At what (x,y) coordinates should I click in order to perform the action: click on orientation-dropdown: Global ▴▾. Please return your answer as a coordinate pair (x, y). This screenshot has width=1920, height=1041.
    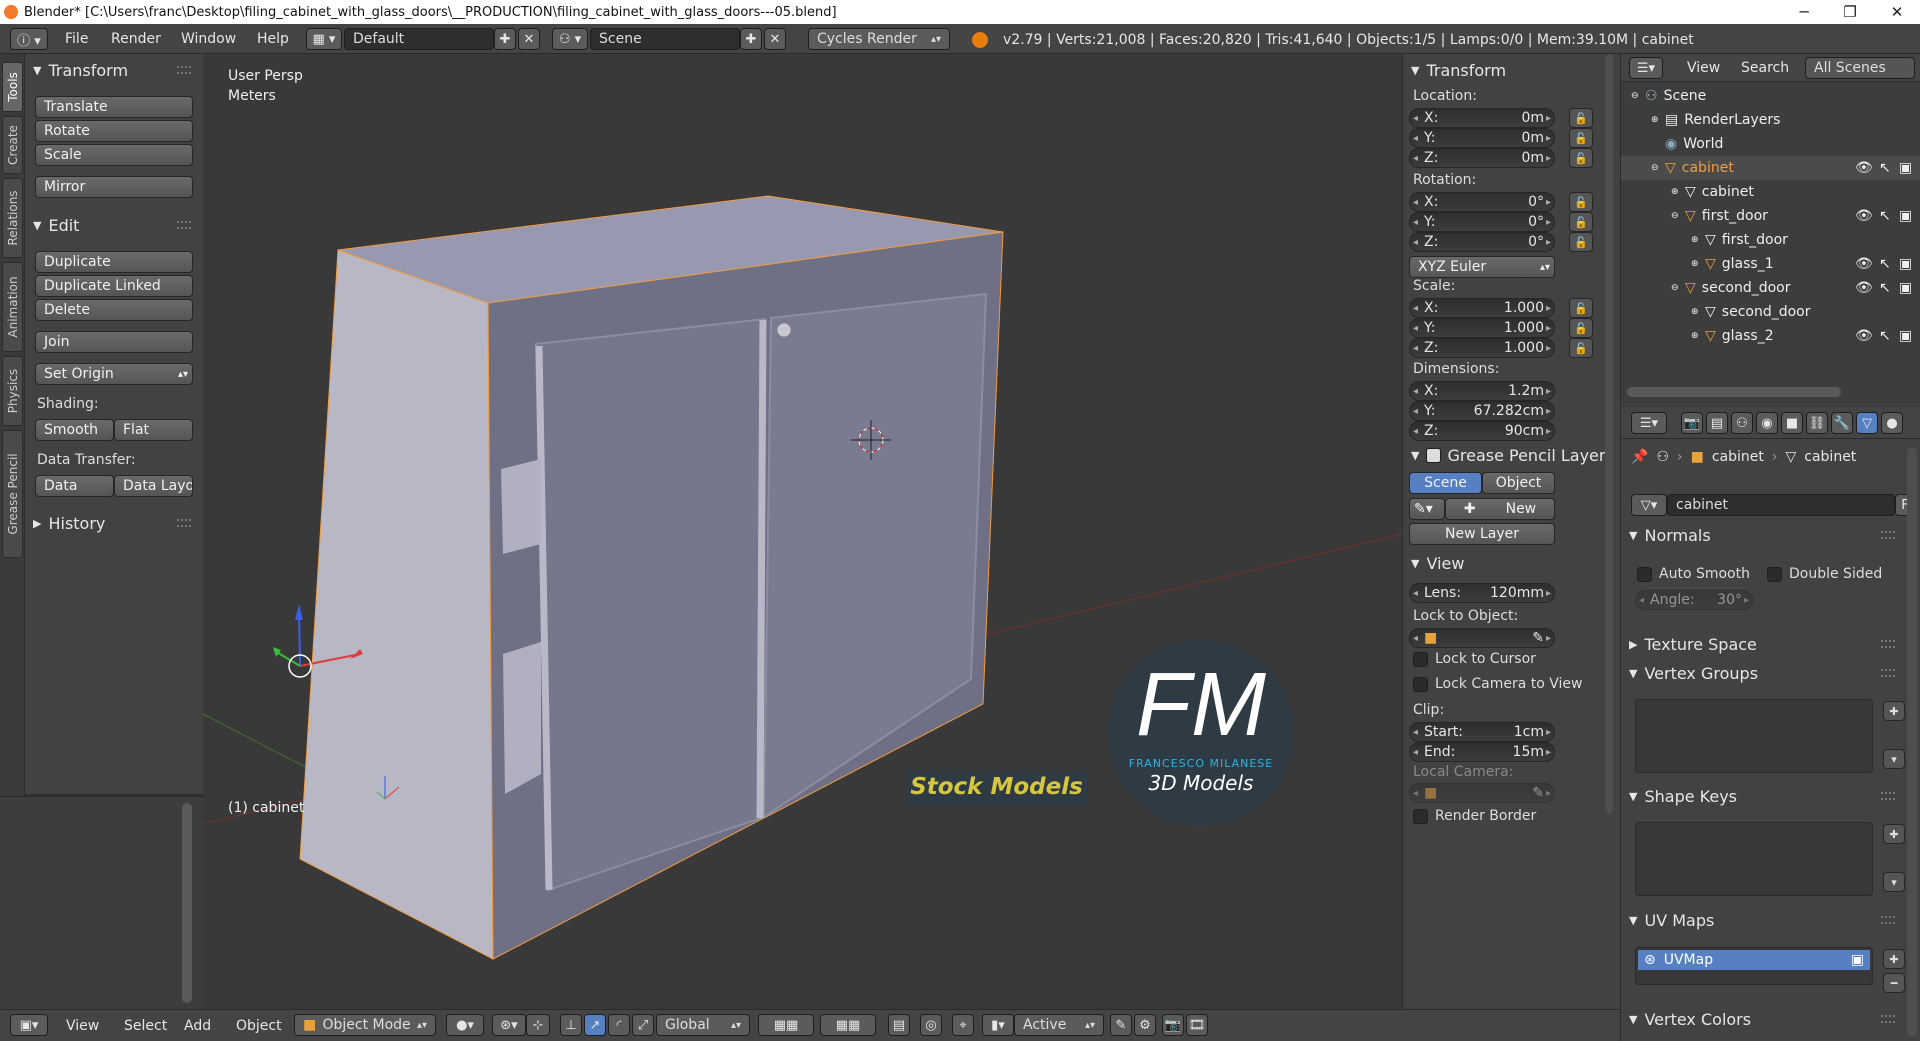
    Looking at the image, I should click on (703, 1025).